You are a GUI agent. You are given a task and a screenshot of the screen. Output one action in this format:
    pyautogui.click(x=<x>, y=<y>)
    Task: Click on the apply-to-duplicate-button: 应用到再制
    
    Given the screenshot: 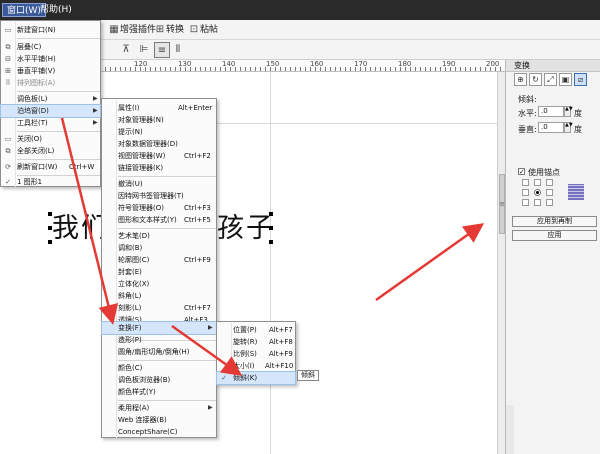 What is the action you would take?
    pyautogui.click(x=554, y=221)
    